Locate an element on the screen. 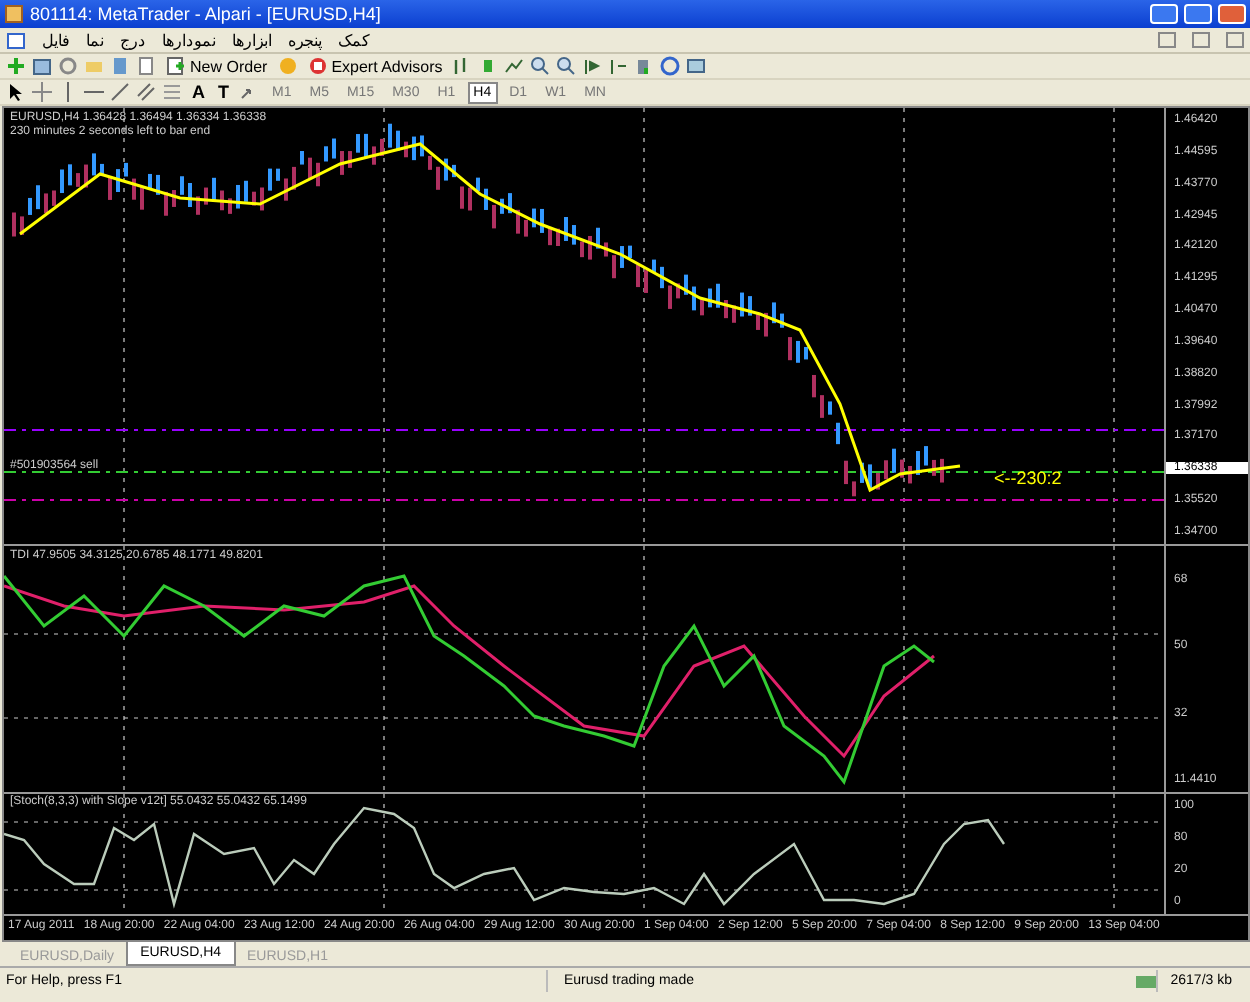 This screenshot has width=1250, height=1002. cursor-icon is located at coordinates (16, 92).